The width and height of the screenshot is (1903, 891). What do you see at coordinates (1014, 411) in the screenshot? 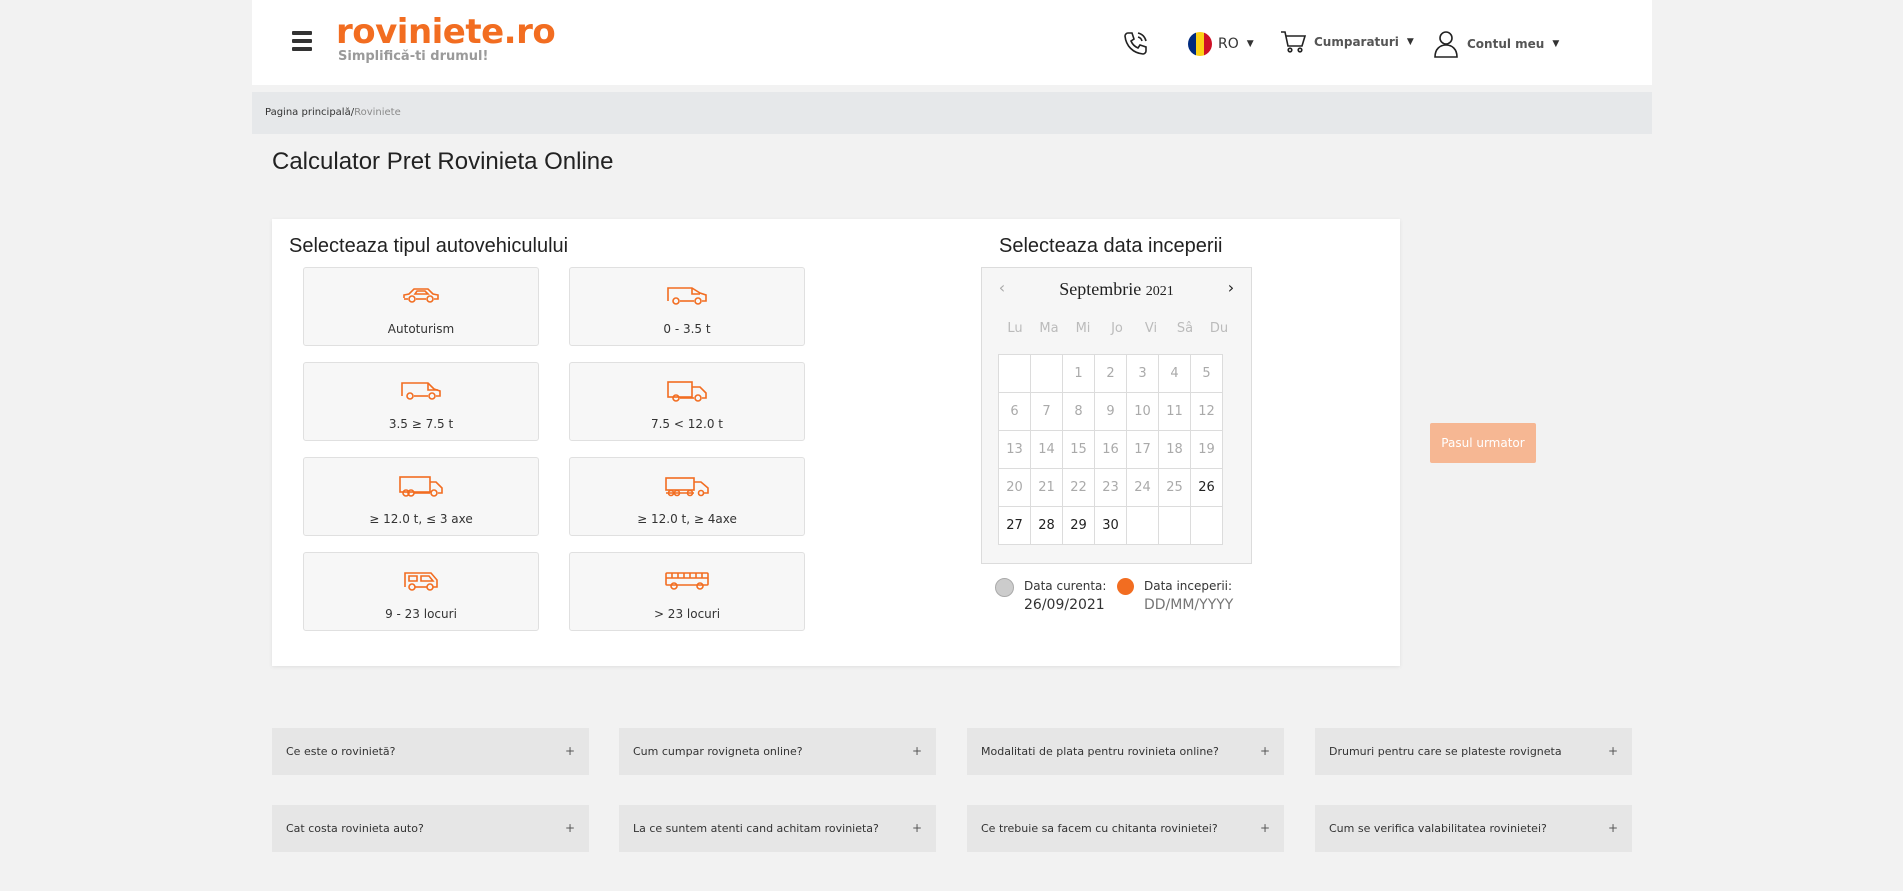
I see `calendar-day: 6` at bounding box center [1014, 411].